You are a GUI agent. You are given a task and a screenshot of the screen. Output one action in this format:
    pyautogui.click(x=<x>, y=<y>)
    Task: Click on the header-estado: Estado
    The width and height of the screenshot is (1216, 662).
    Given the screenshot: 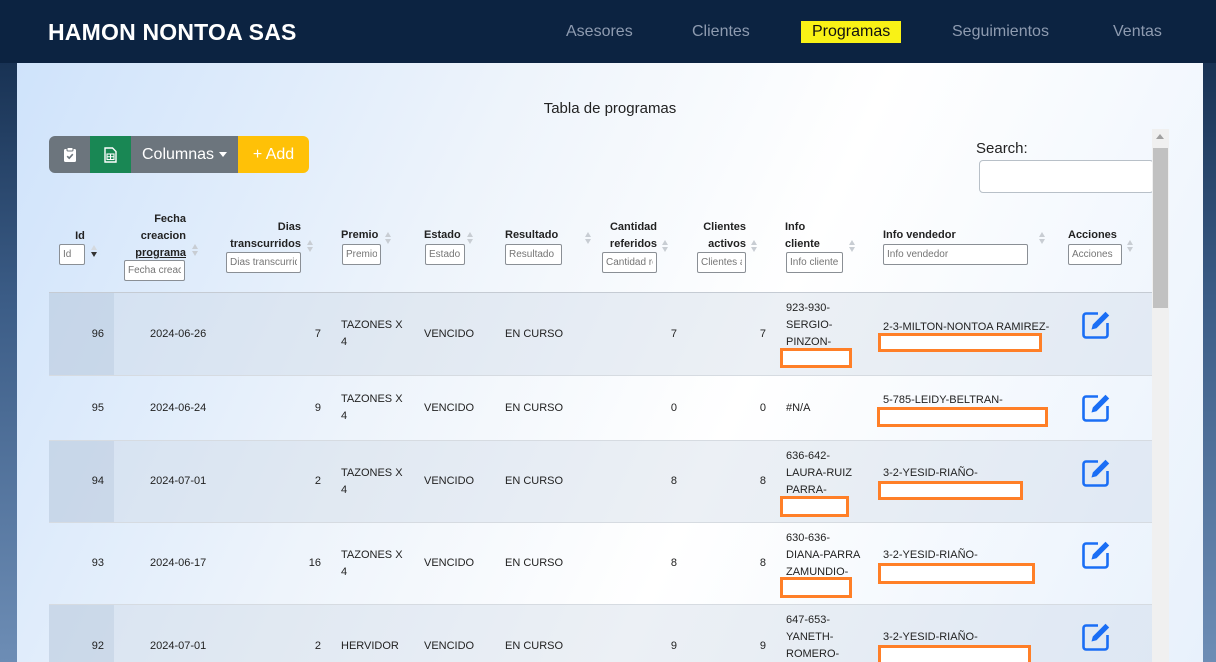 What is the action you would take?
    pyautogui.click(x=454, y=235)
    